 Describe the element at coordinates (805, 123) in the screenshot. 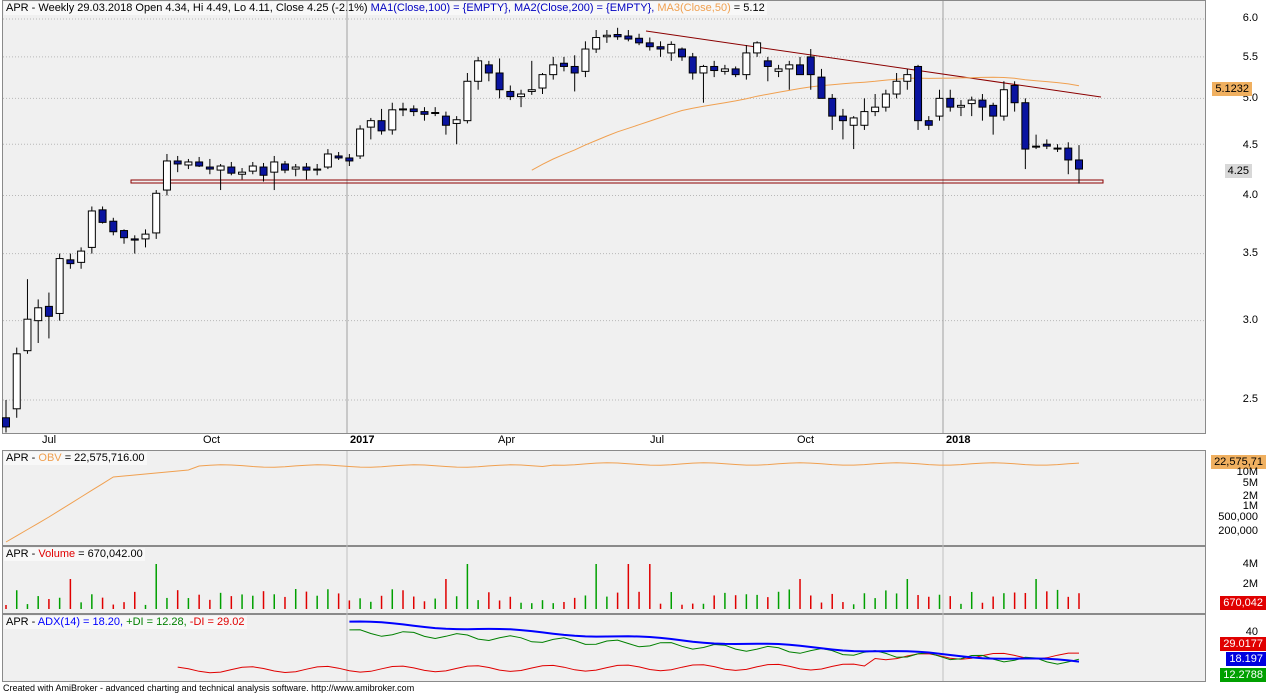

I see `ma3-line` at that location.